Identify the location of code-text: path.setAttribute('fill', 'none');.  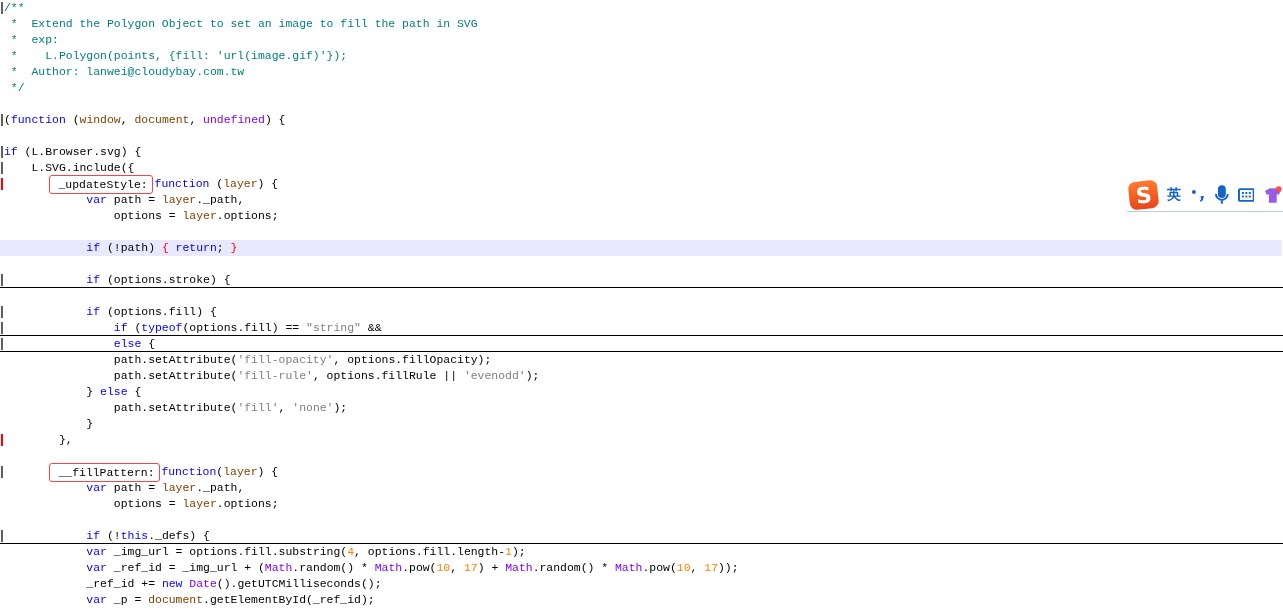
(230, 408).